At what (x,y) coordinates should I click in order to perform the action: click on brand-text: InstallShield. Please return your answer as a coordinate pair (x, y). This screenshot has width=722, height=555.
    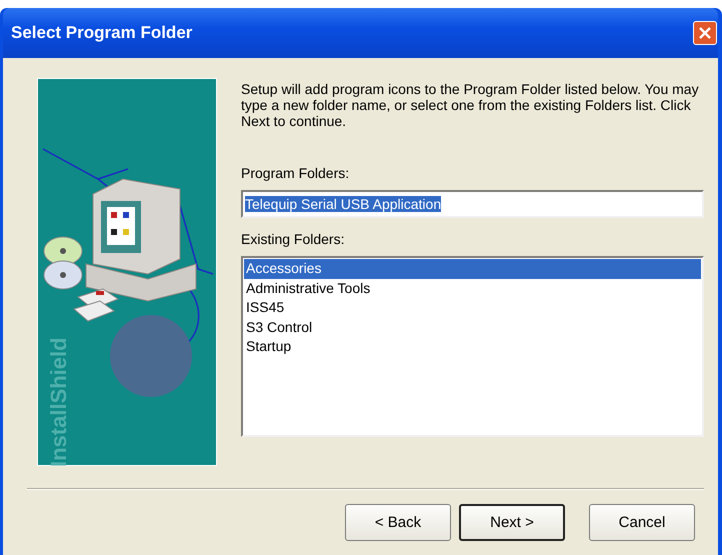
    Looking at the image, I should click on (59, 401).